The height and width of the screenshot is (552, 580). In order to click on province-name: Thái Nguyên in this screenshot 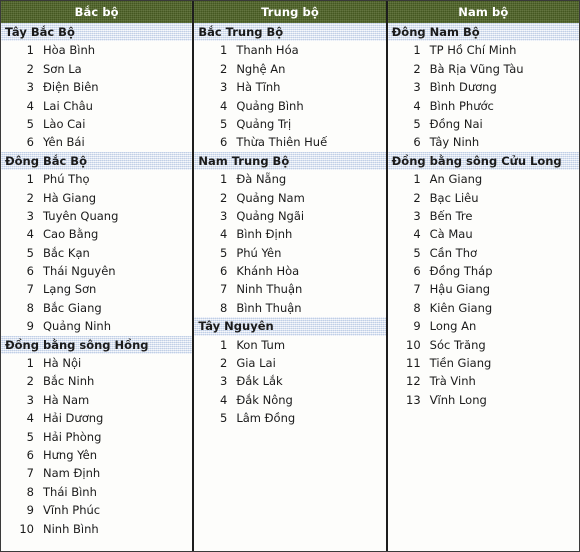, I will do `click(79, 271)`.